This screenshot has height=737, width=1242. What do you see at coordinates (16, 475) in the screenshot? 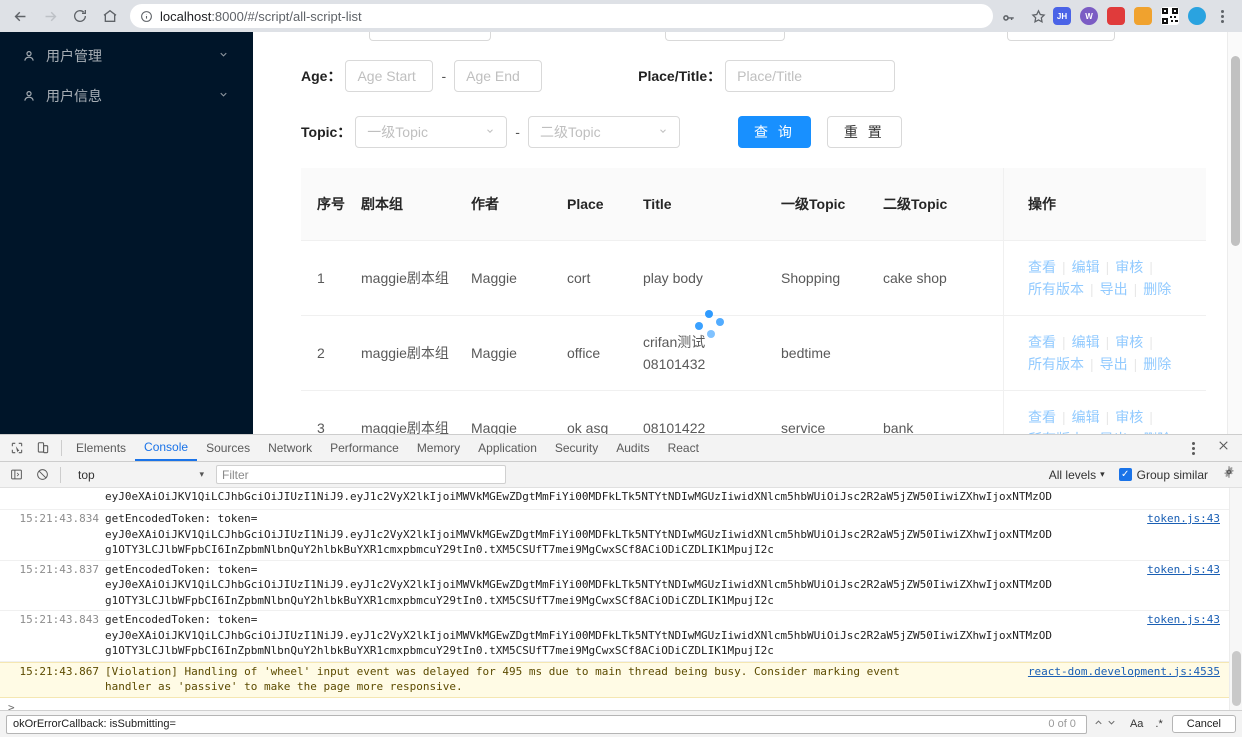
I see `console-sidebar-button` at bounding box center [16, 475].